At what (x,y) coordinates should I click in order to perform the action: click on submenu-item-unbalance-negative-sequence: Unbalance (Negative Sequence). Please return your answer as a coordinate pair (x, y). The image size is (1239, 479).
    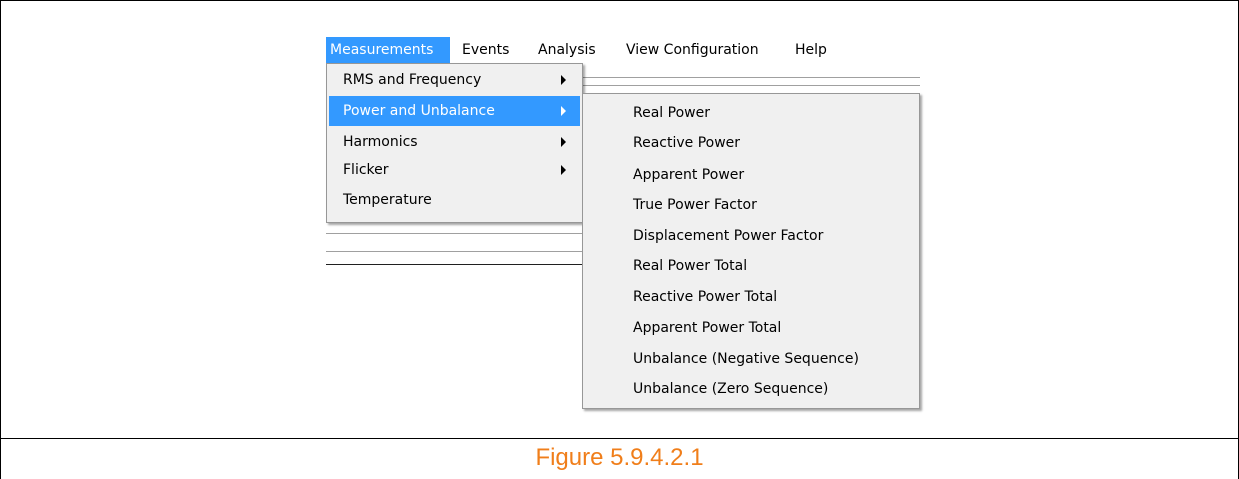
    Looking at the image, I should click on (751, 359).